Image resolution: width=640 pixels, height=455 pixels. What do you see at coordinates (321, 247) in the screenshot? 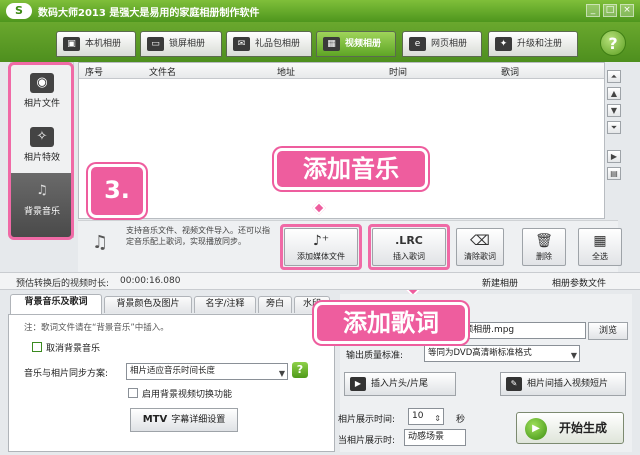
I see `add-media-highlight-frame` at bounding box center [321, 247].